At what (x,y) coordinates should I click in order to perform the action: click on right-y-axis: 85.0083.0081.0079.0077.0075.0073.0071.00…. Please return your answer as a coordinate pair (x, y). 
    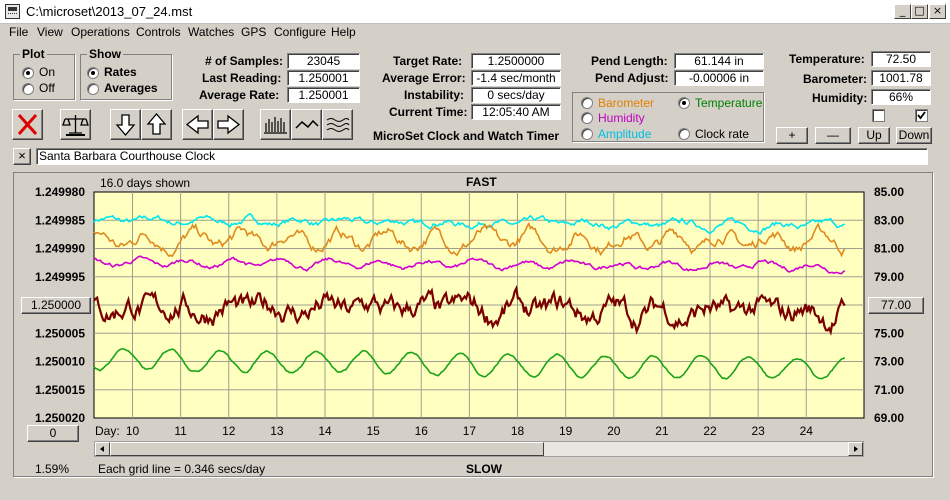
    Looking at the image, I should click on (889, 305).